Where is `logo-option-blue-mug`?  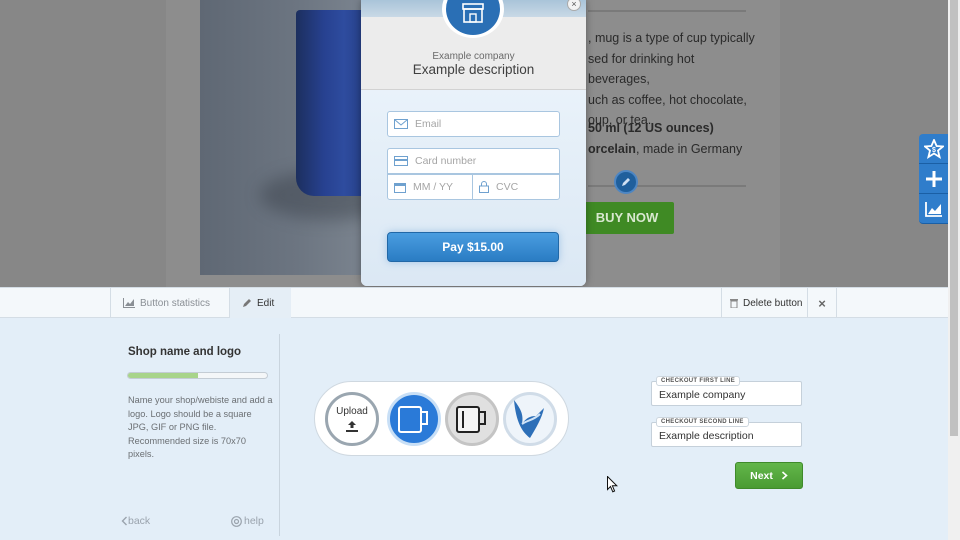 logo-option-blue-mug is located at coordinates (414, 419).